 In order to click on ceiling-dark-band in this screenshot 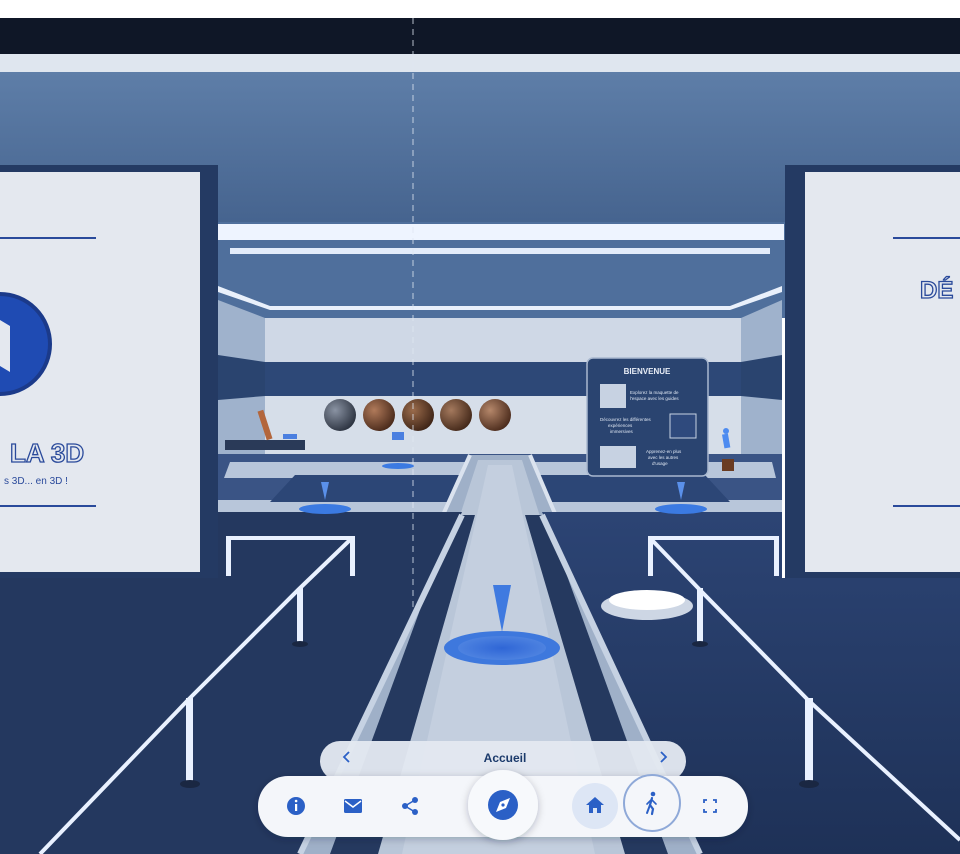, I will do `click(480, 36)`.